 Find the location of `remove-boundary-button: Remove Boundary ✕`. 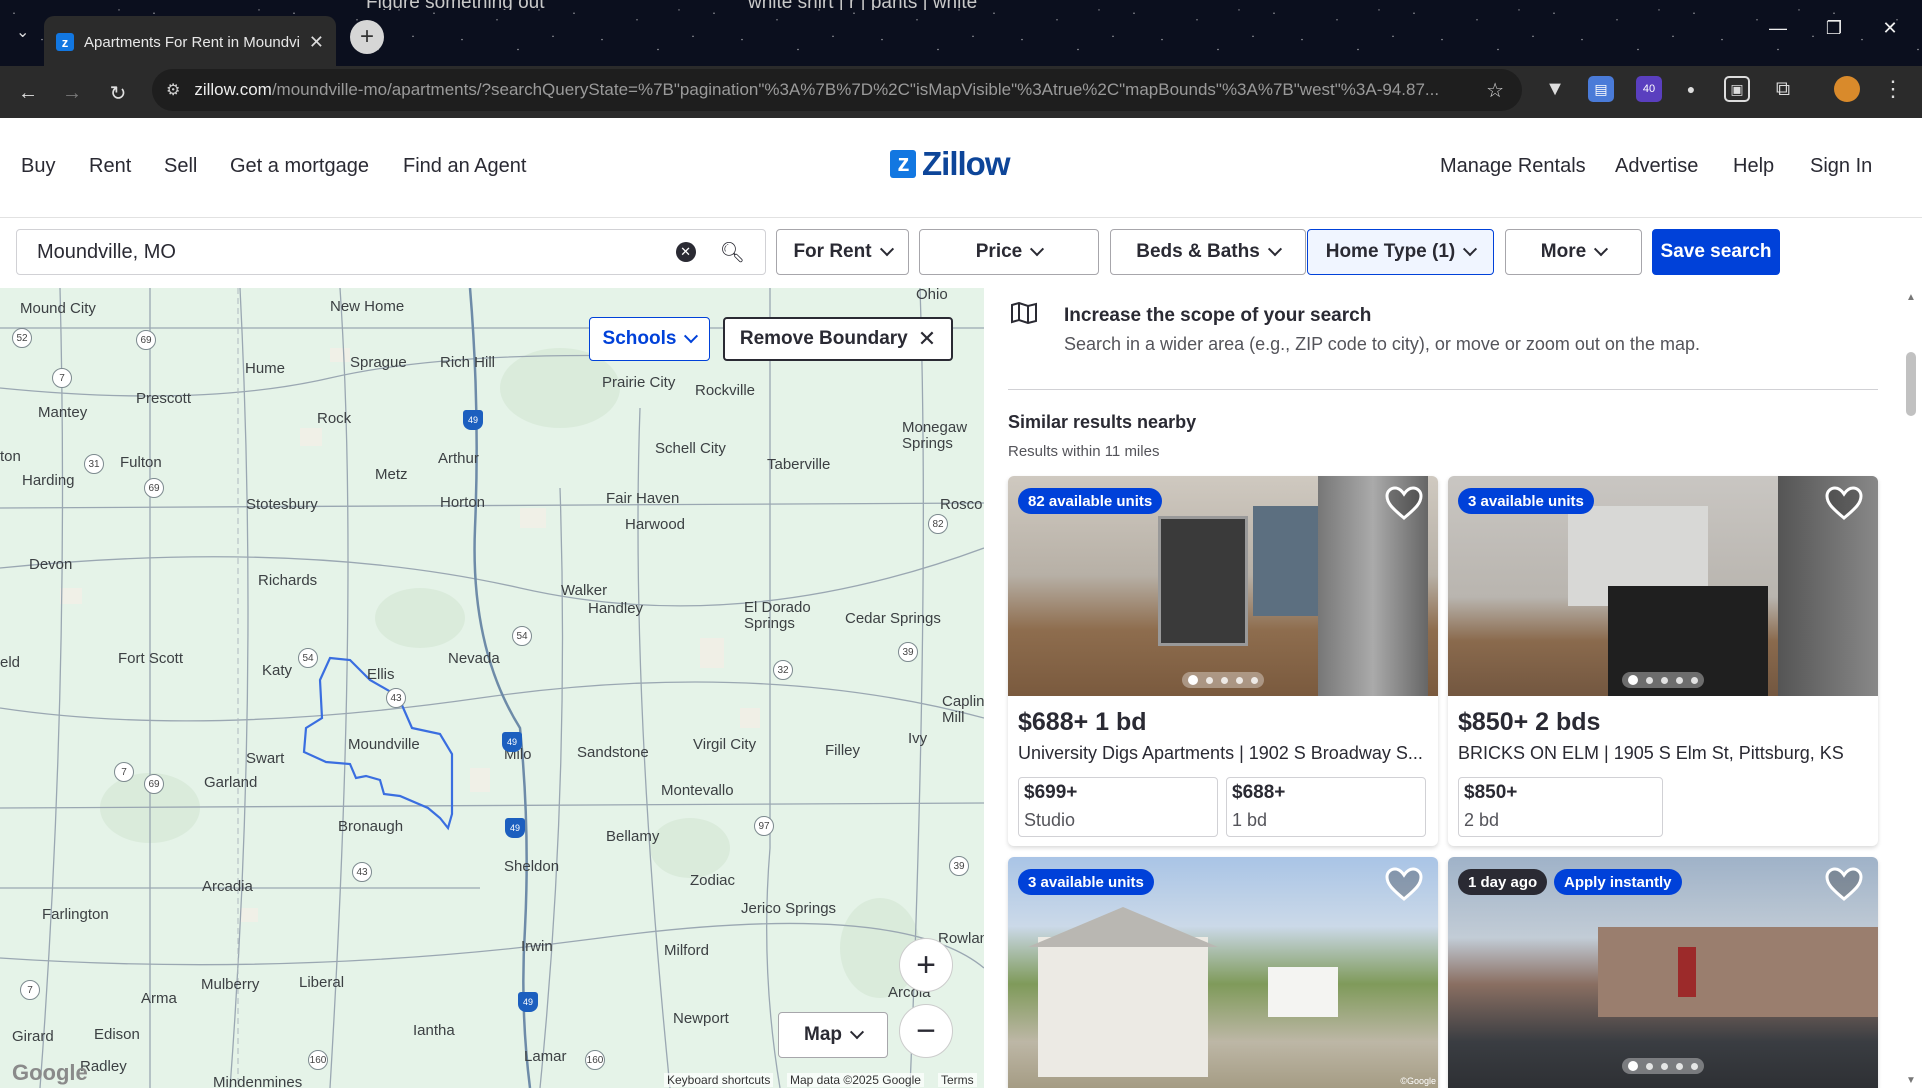

remove-boundary-button: Remove Boundary ✕ is located at coordinates (838, 339).